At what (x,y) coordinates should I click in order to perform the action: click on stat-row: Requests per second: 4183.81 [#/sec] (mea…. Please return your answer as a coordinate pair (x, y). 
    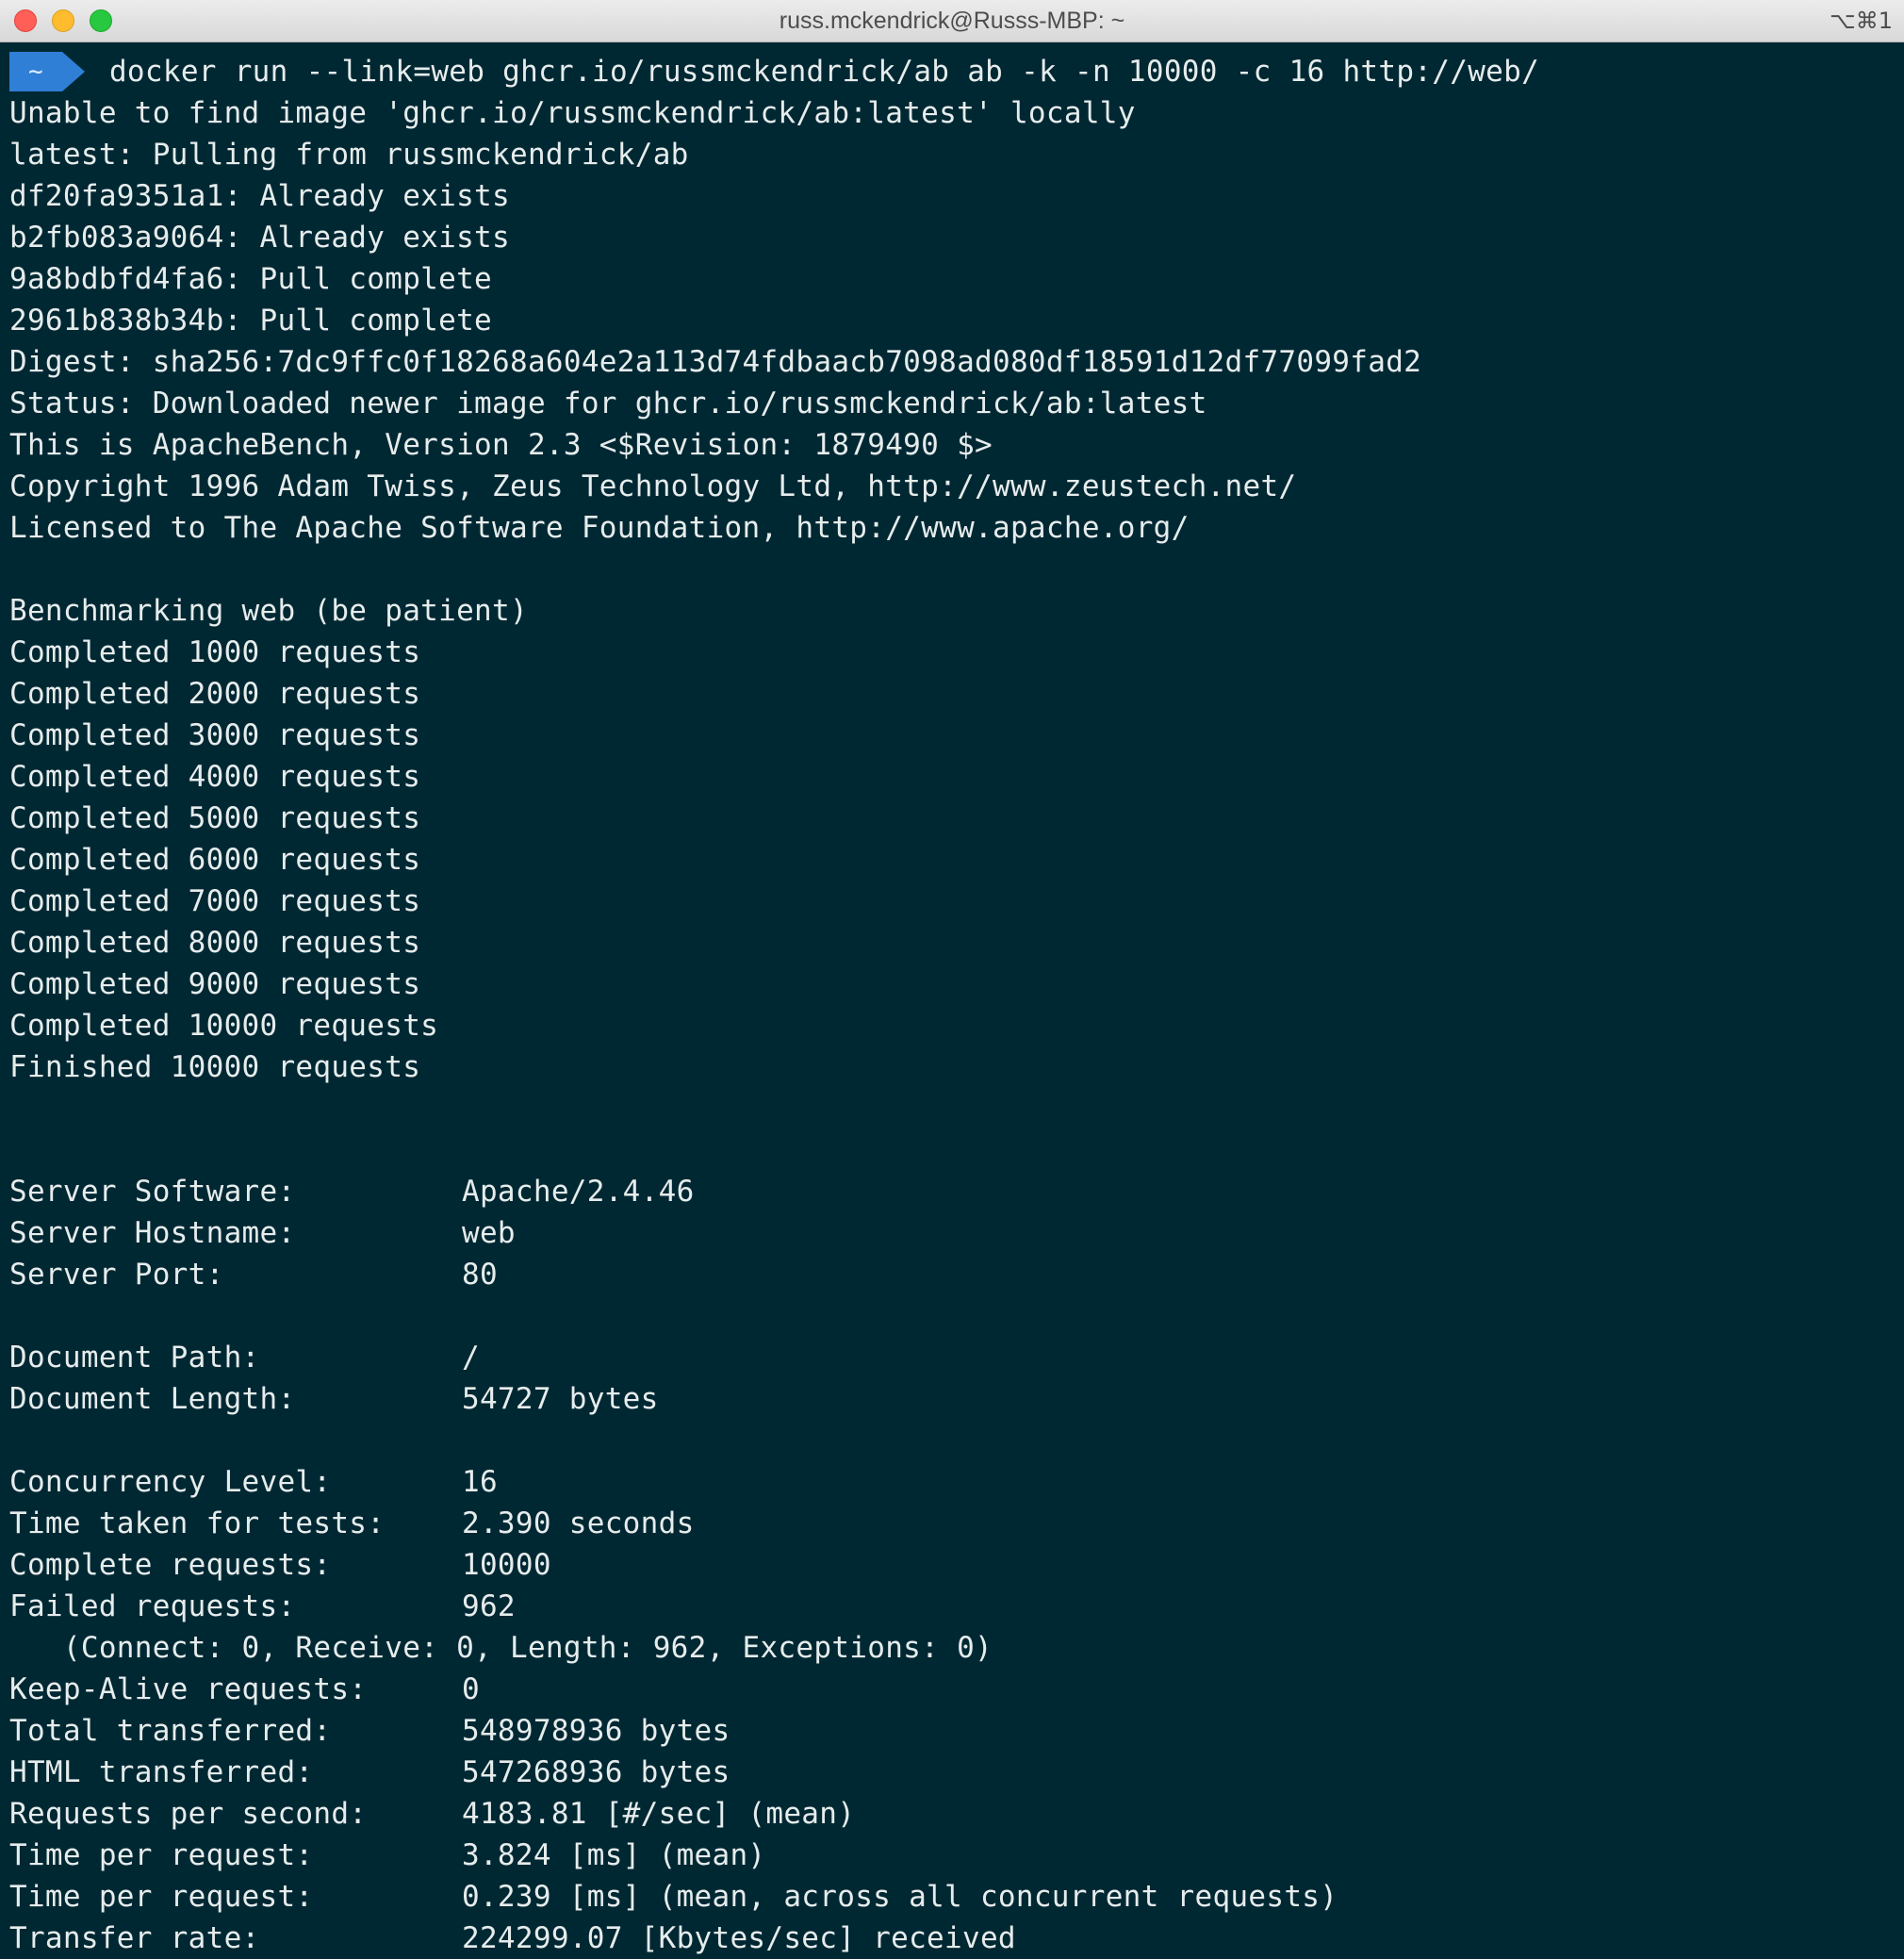
    Looking at the image, I should click on (956, 1814).